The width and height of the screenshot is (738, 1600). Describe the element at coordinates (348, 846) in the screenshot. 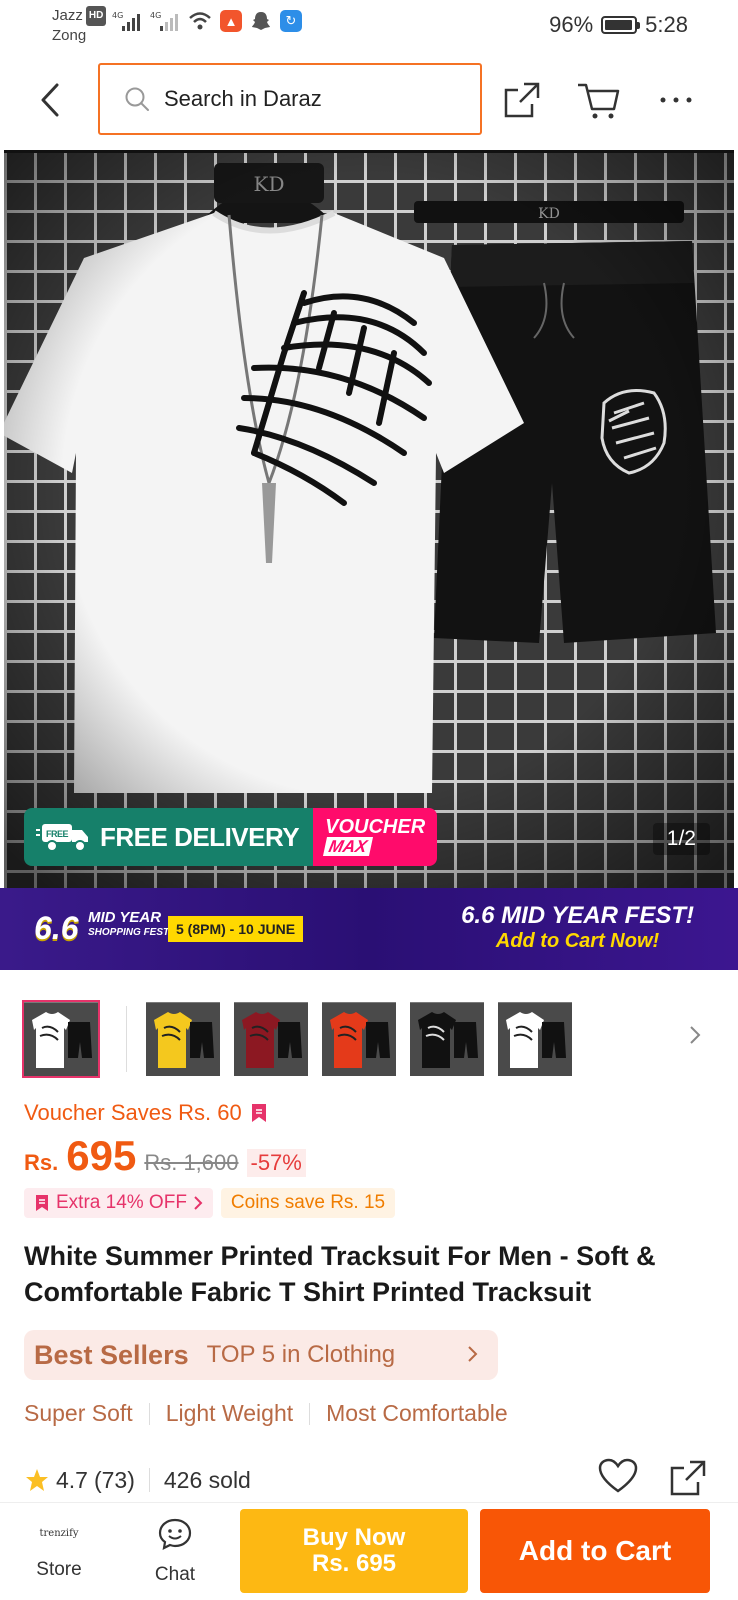

I see `voucher-max-label: MAX` at that location.